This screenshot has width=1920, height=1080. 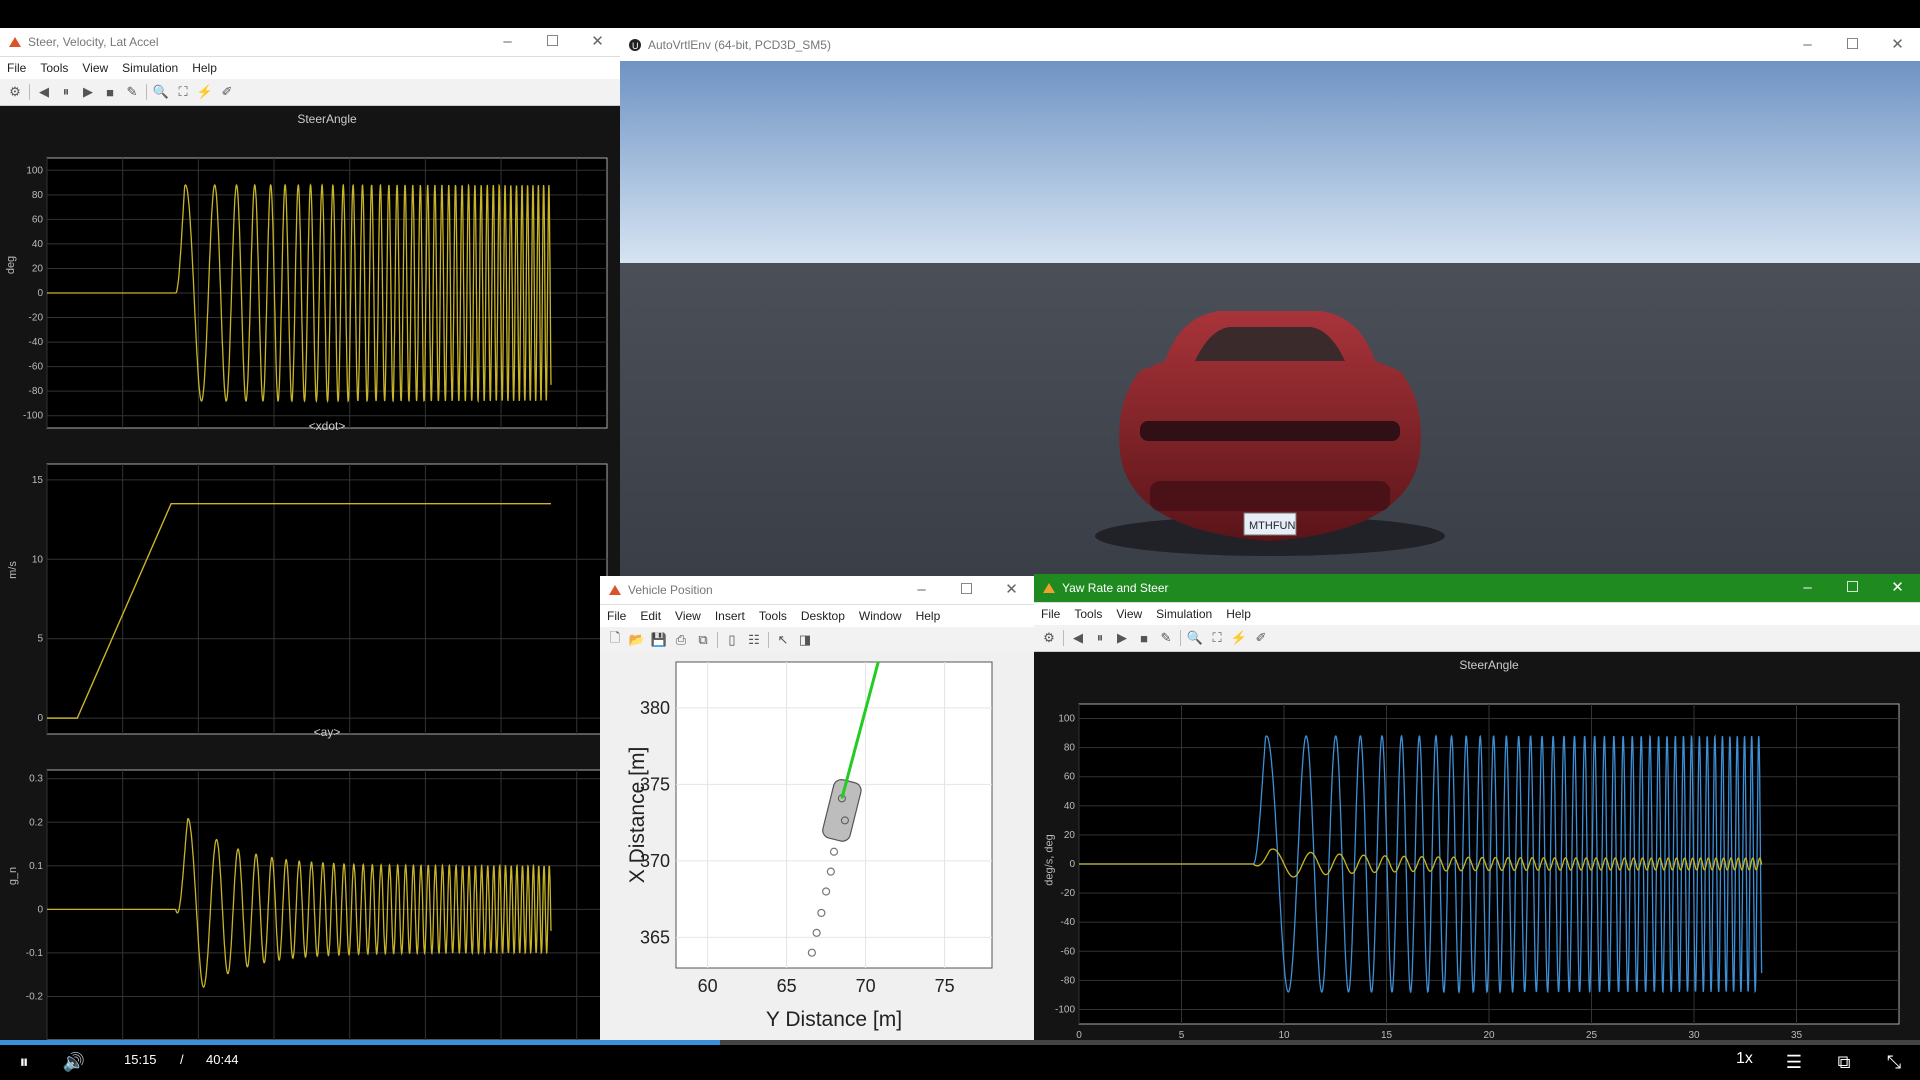 I want to click on volume-button: 🔊, so click(x=74, y=1062).